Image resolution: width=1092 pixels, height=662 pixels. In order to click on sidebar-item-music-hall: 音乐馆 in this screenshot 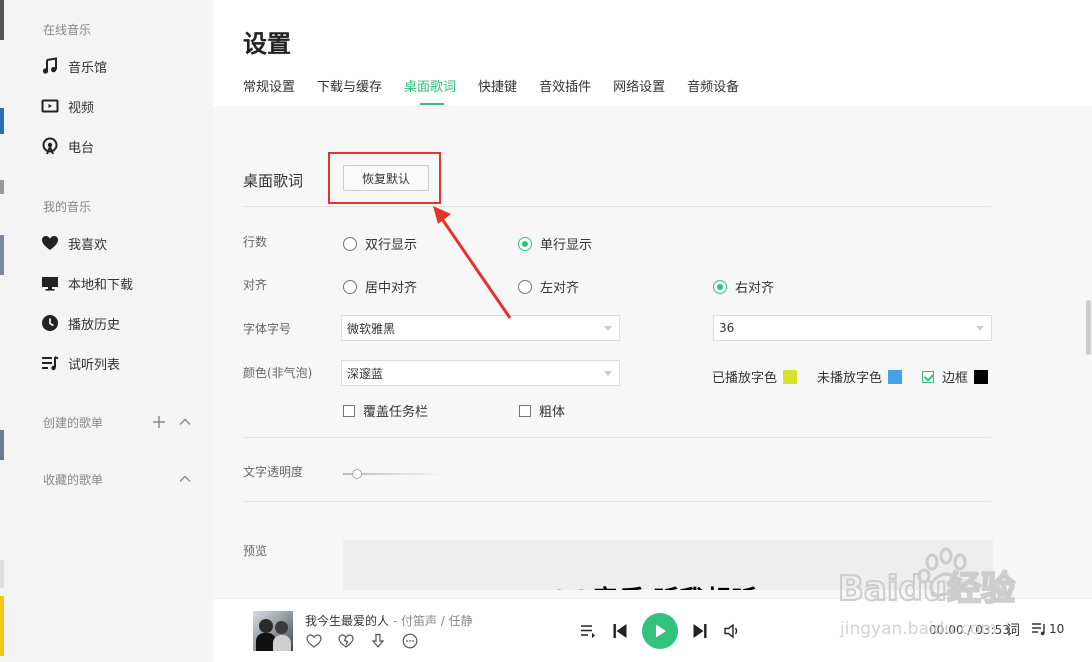, I will do `click(74, 66)`.